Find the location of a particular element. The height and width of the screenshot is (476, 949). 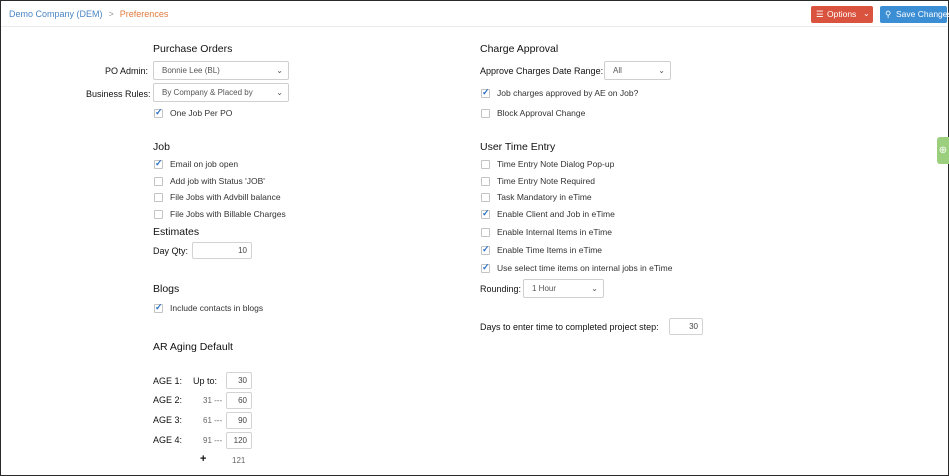

age-plus-value: 121 is located at coordinates (239, 460).